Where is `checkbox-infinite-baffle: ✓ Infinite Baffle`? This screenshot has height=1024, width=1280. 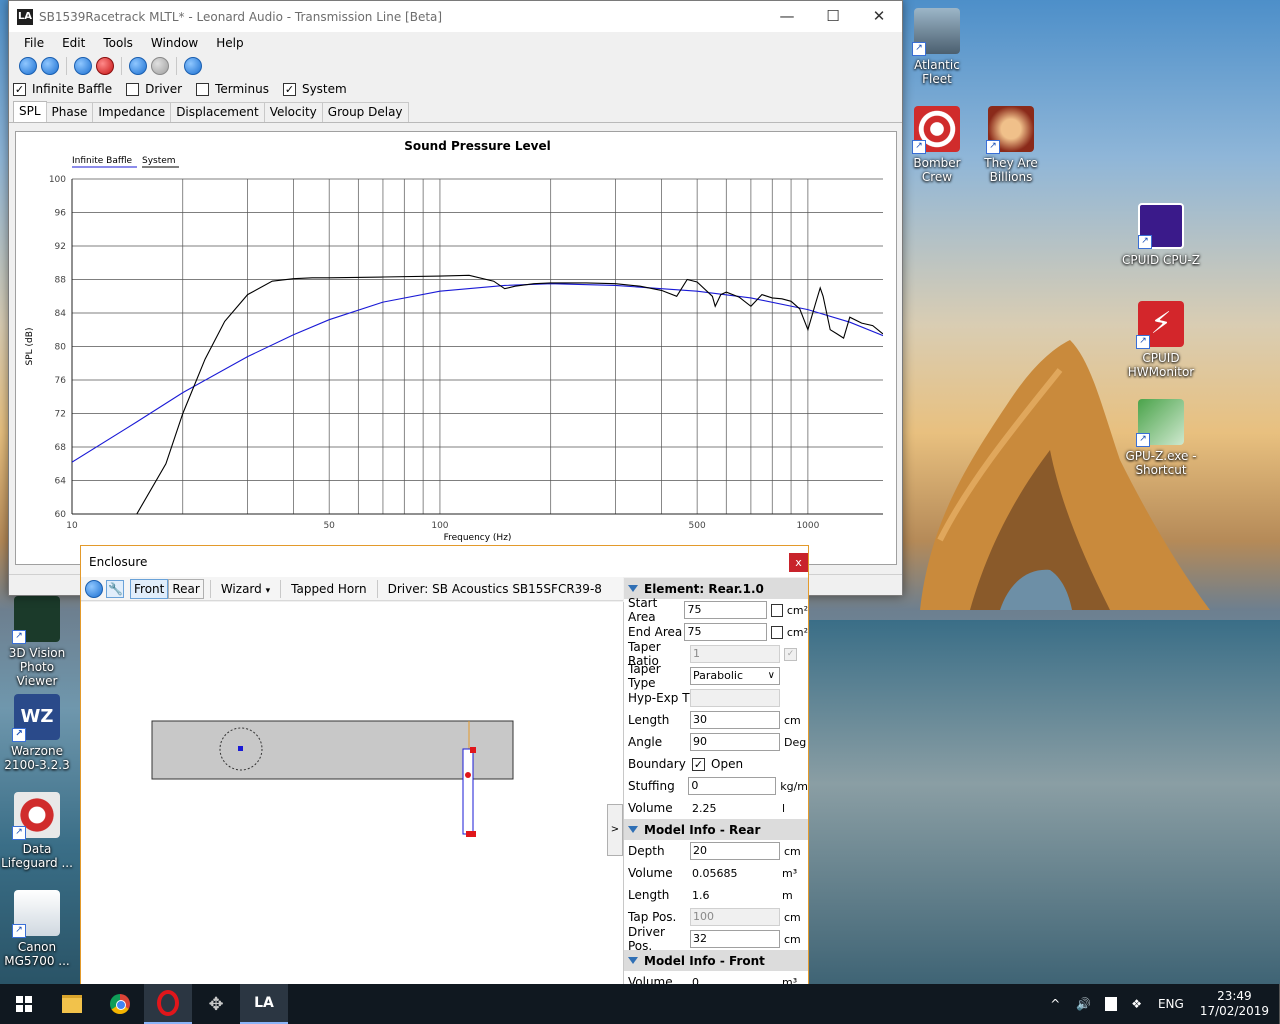 checkbox-infinite-baffle: ✓ Infinite Baffle is located at coordinates (62, 89).